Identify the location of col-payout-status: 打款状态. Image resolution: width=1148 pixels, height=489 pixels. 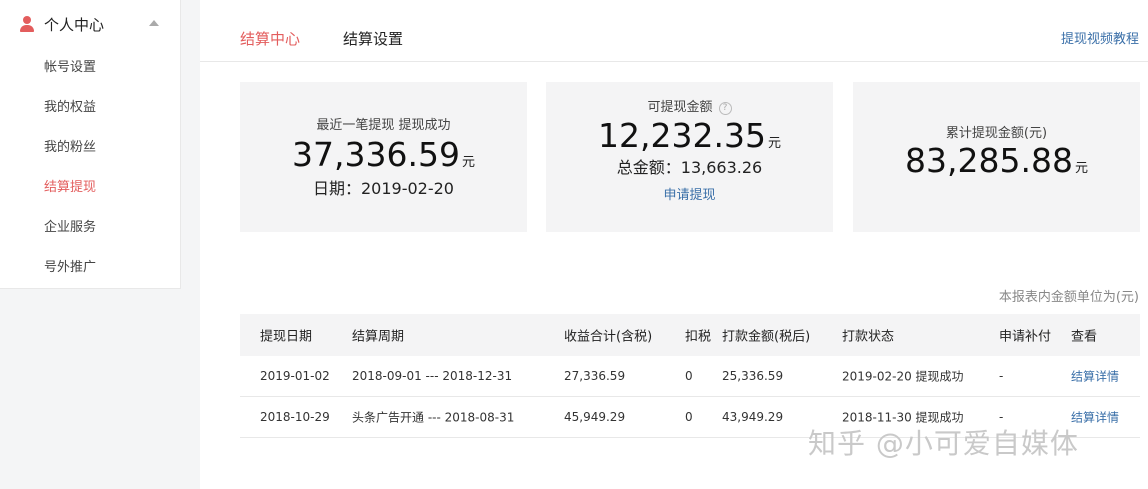
(868, 337).